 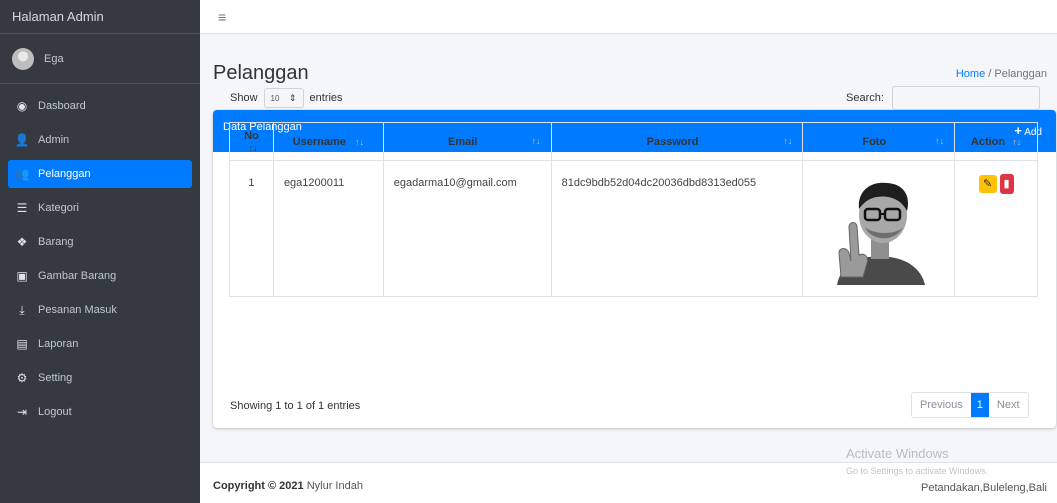 I want to click on gear-icon: ⚙, so click(x=22, y=378).